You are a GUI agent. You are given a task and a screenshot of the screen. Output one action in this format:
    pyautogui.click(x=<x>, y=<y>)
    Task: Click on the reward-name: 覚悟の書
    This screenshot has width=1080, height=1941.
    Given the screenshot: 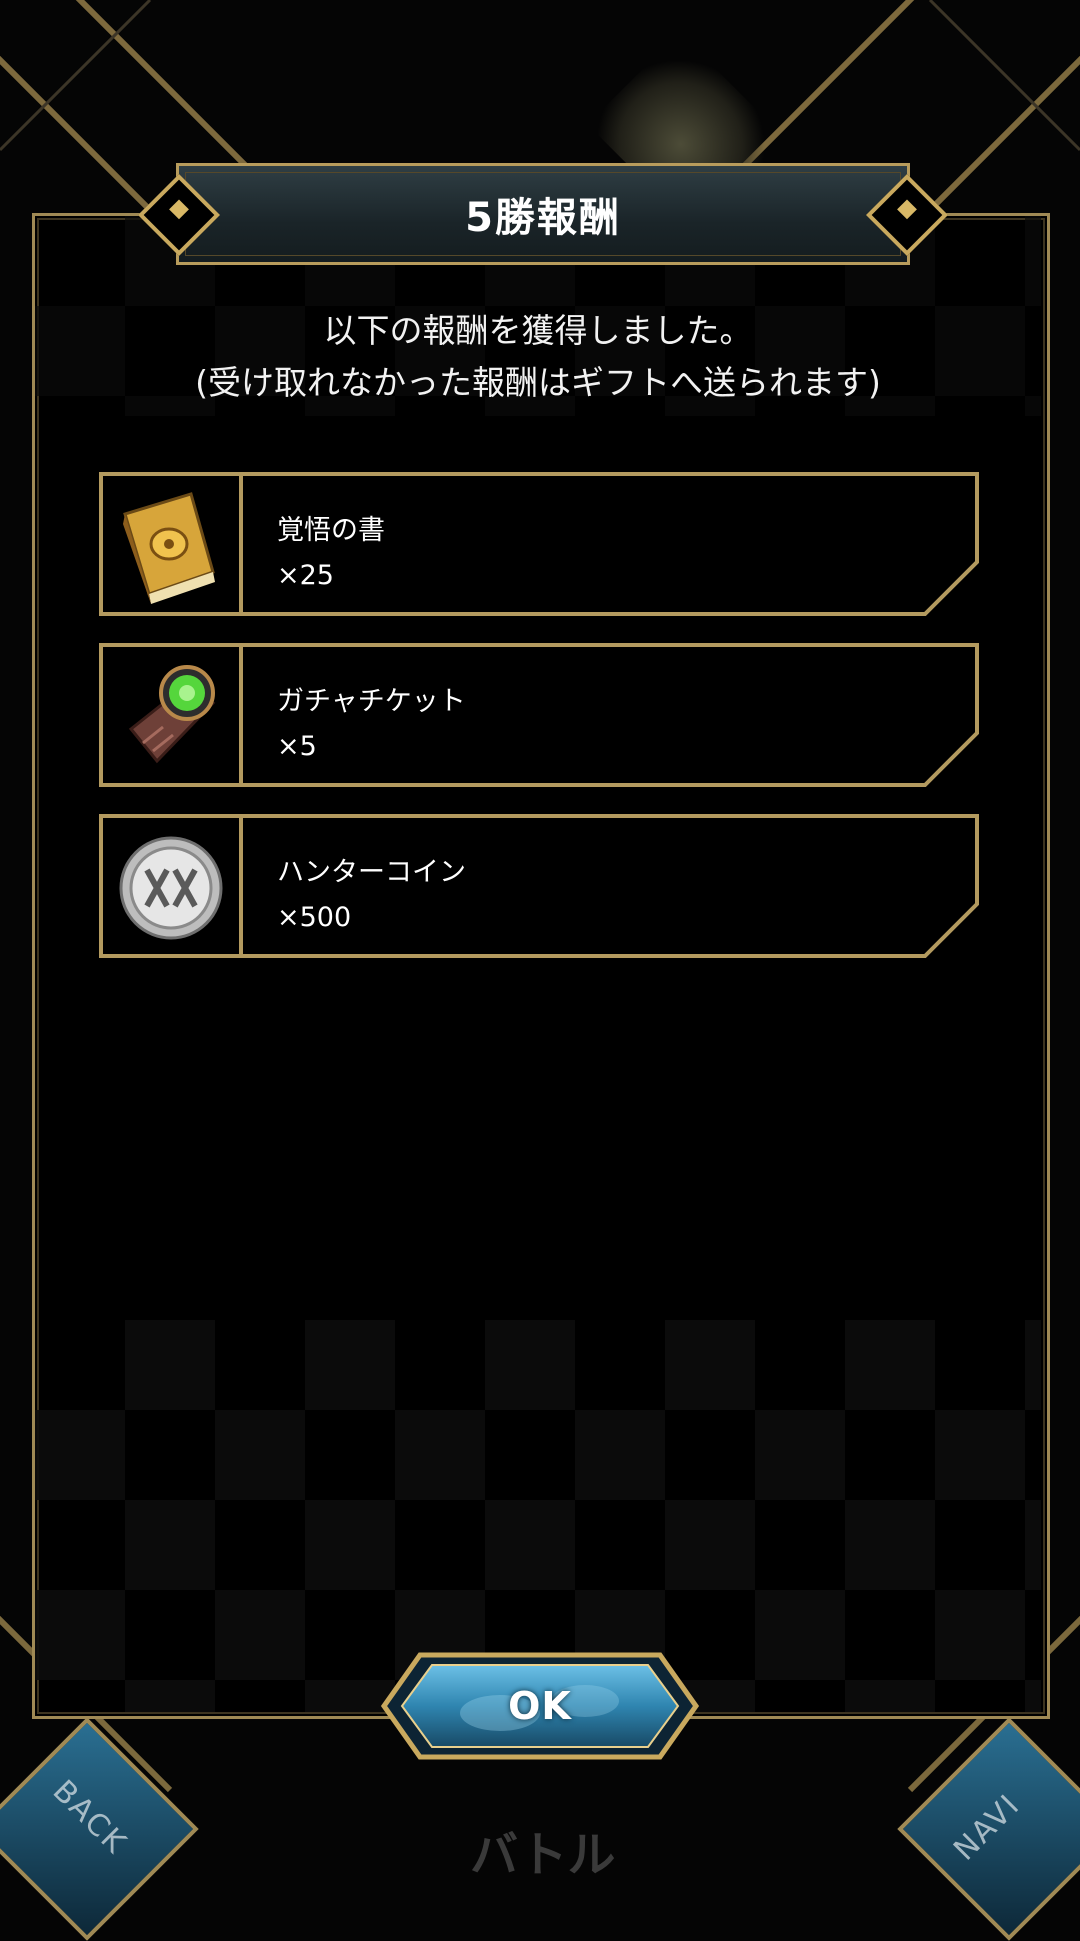 What is the action you would take?
    pyautogui.click(x=331, y=530)
    